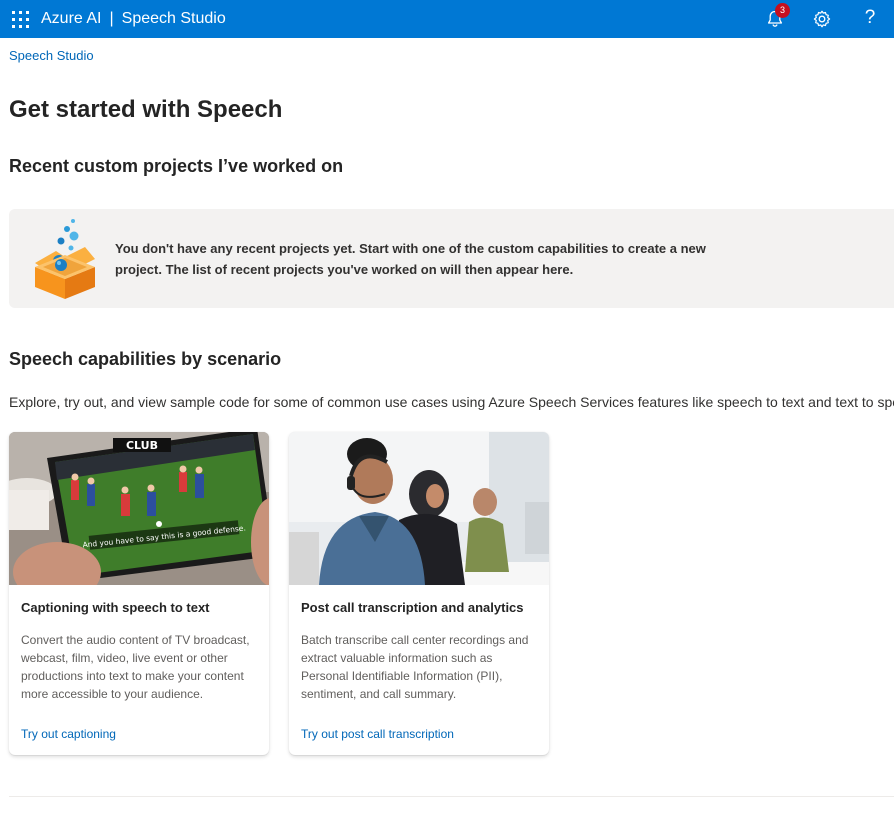 This screenshot has width=894, height=815. Describe the element at coordinates (870, 19) in the screenshot. I see `help-icon: ?` at that location.